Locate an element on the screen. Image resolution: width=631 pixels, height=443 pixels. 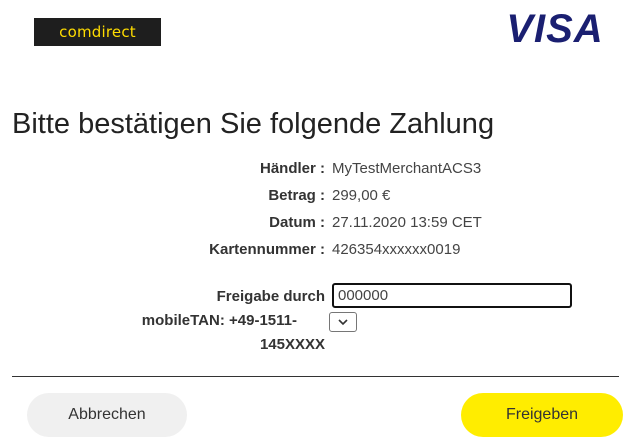
merchant-label: Händler : is located at coordinates (292, 168).